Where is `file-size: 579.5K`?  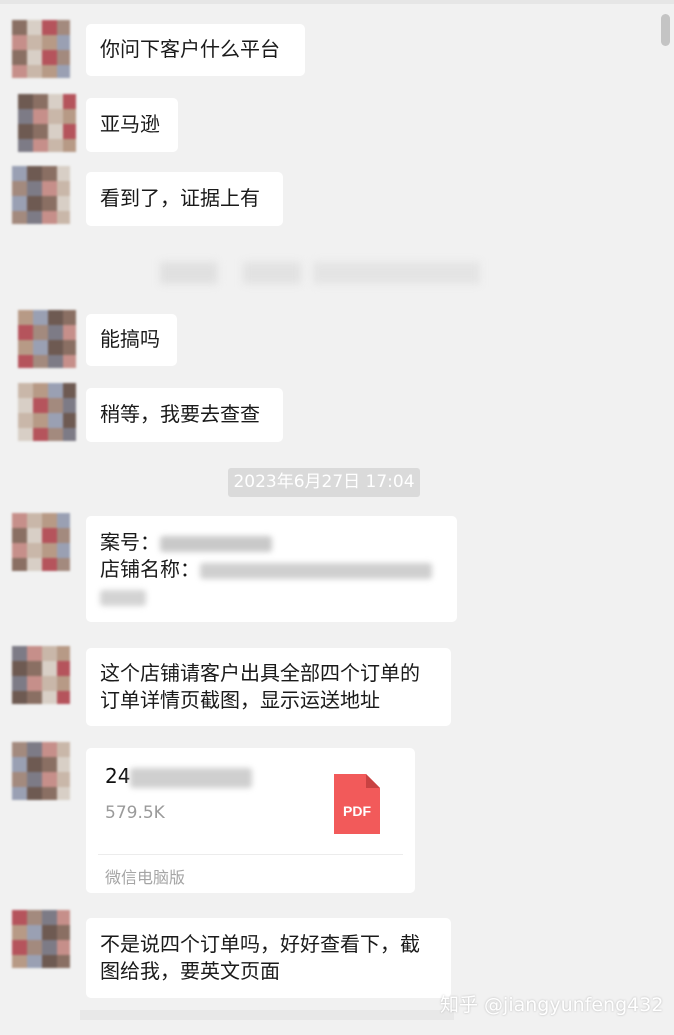 file-size: 579.5K is located at coordinates (135, 813).